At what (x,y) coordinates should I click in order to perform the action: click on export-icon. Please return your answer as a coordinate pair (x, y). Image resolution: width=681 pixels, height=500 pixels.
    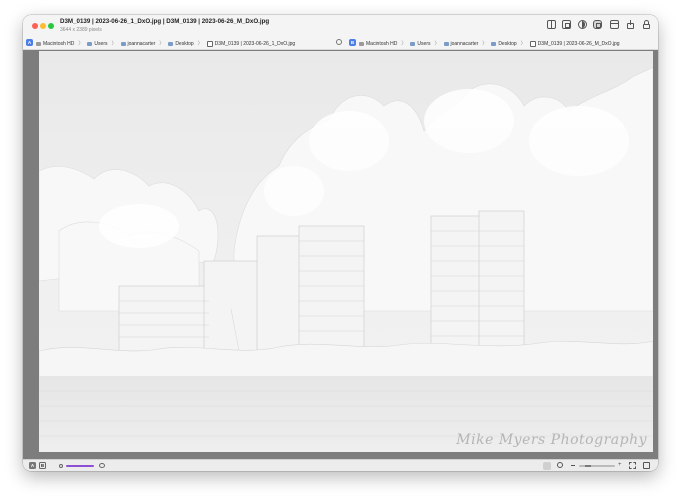
    Looking at the image, I should click on (630, 24).